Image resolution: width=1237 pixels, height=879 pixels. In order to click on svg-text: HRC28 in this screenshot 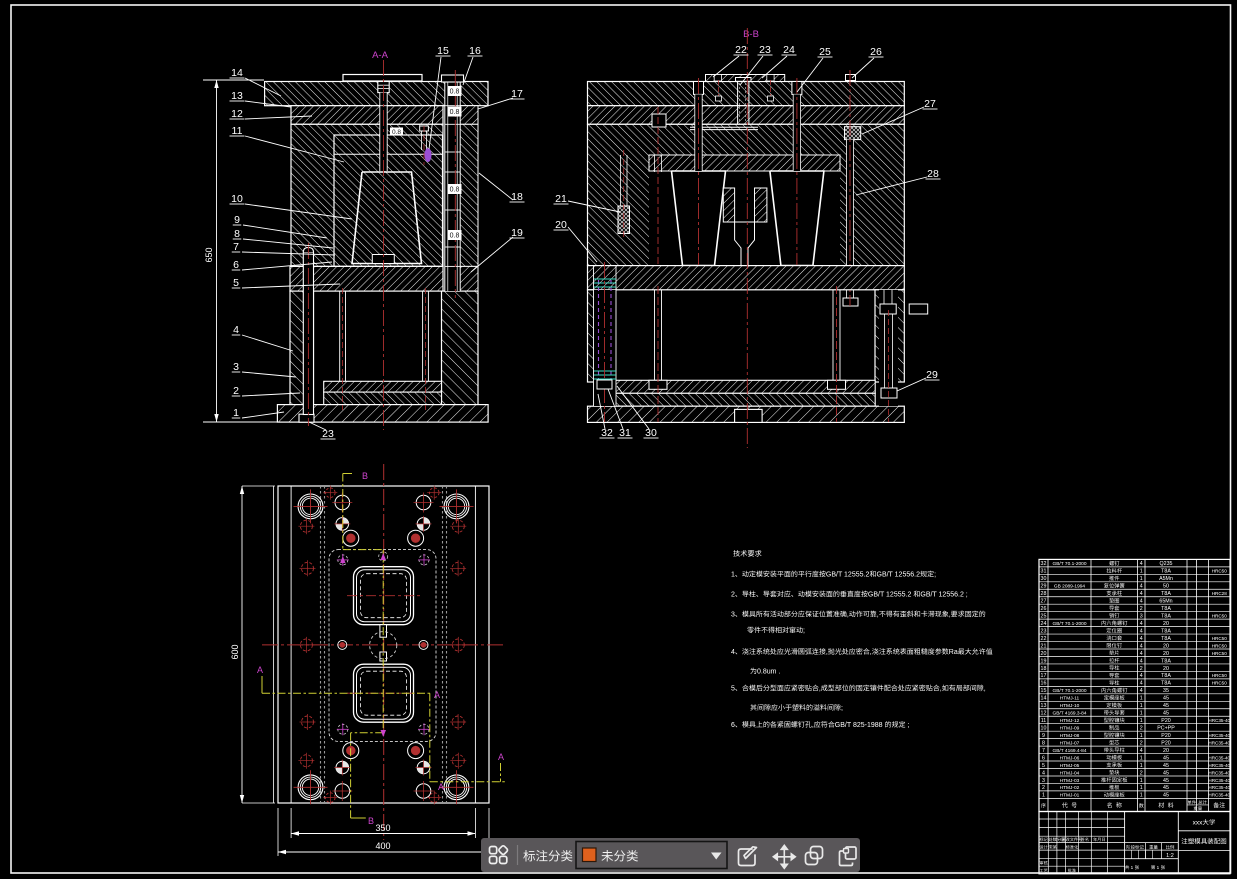, I will do `click(1220, 593)`.